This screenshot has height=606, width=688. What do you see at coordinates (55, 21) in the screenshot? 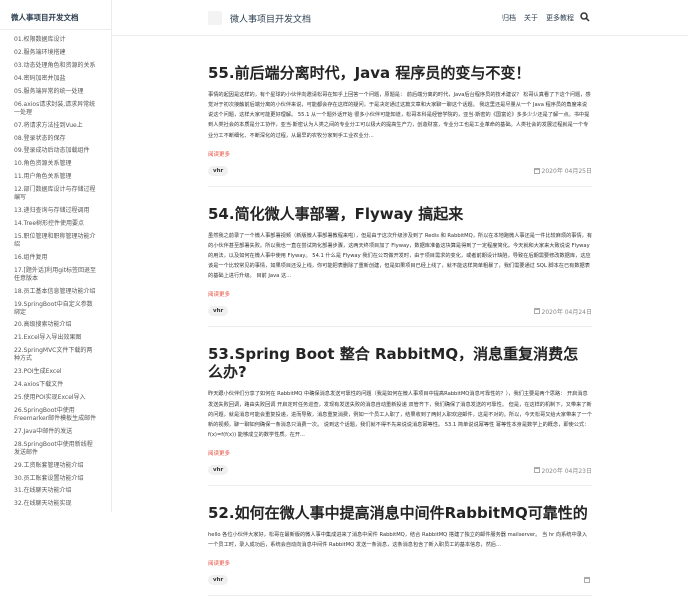
I see `sidebar-title: 微人事项目开发文档` at bounding box center [55, 21].